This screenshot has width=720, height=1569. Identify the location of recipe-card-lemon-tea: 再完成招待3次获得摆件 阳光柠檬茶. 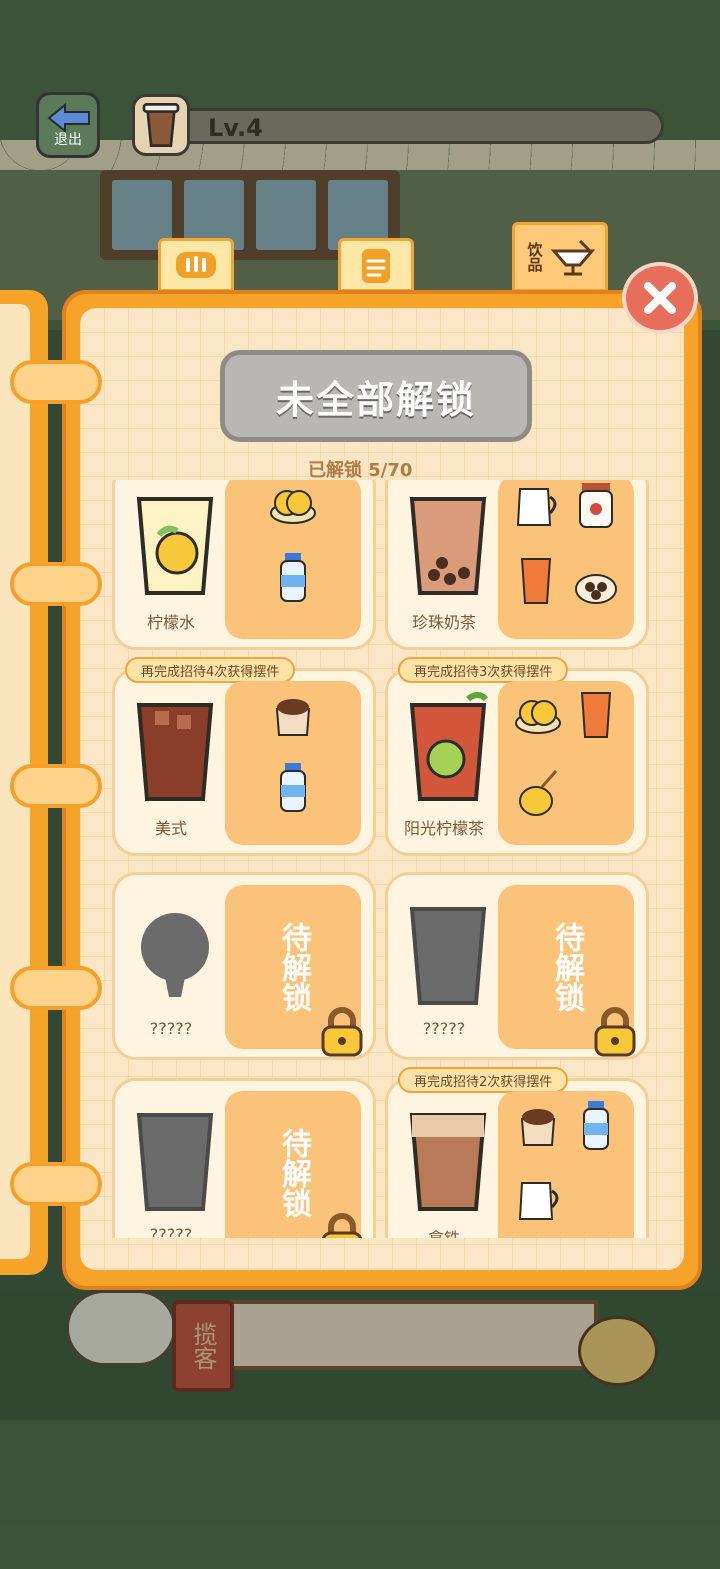
(517, 756).